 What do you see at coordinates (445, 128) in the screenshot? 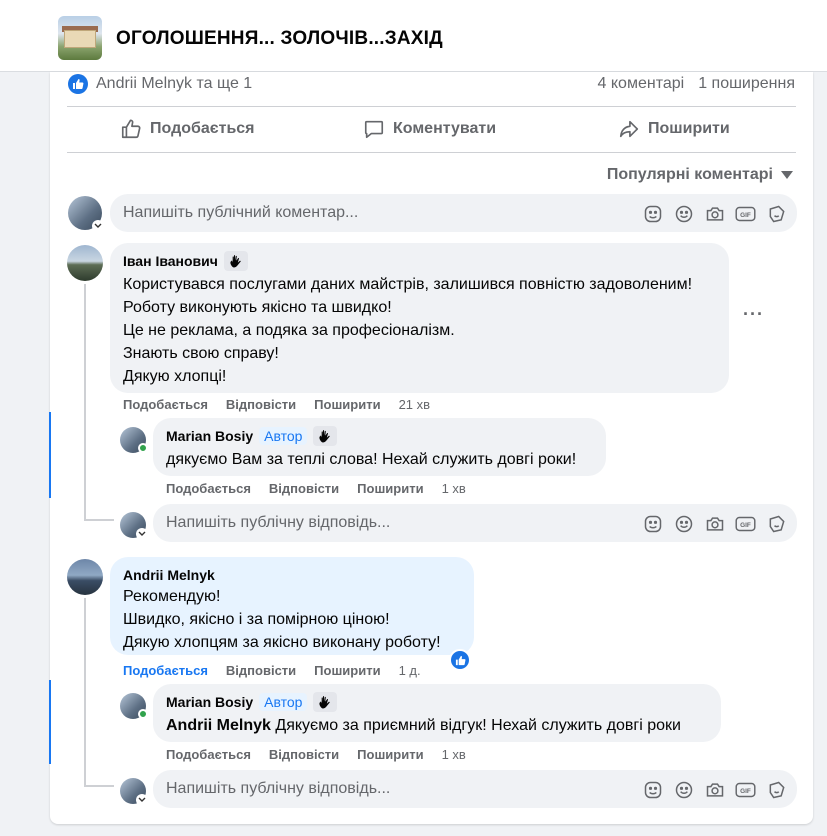
I see `comment-button-label: Коментувати` at bounding box center [445, 128].